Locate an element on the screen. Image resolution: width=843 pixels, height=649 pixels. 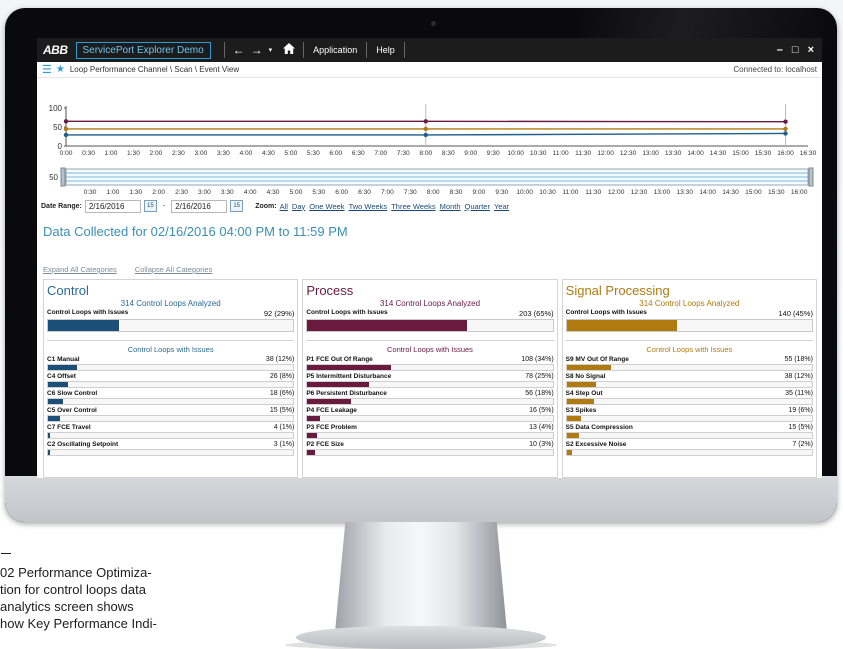
issue-item: P5 Intermittent Disturbance 78 (25%) is located at coordinates (430, 380).